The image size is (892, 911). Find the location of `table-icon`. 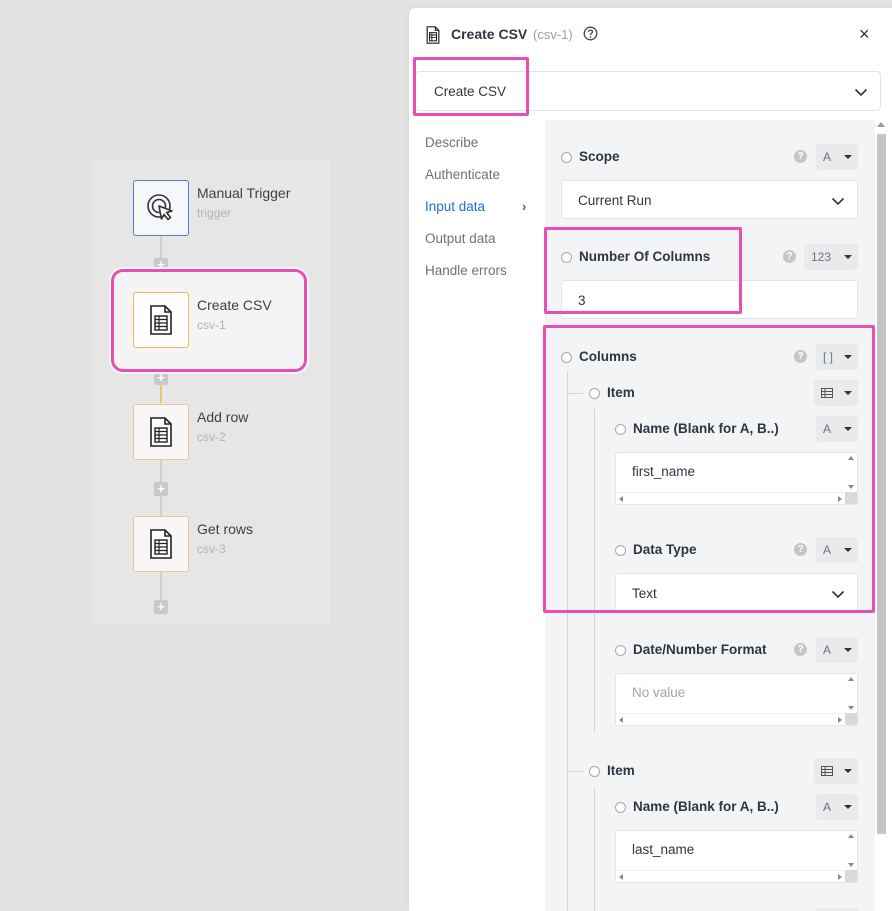

table-icon is located at coordinates (827, 771).